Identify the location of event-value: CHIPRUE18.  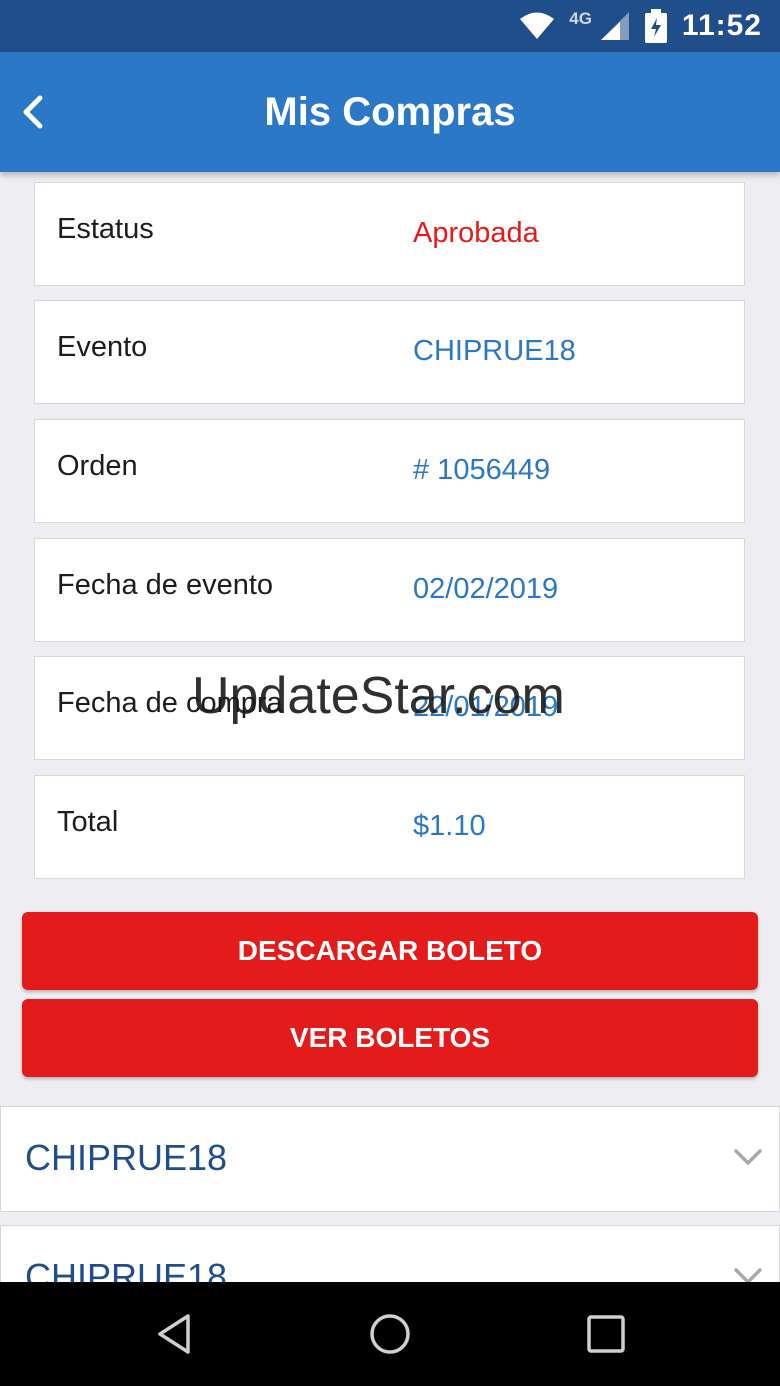
(494, 351).